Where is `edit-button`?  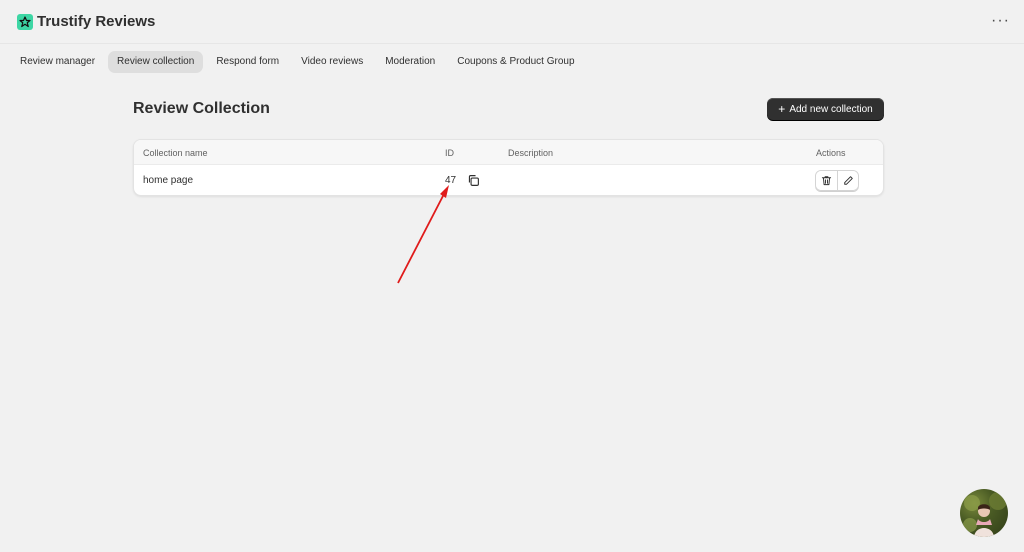 edit-button is located at coordinates (847, 180).